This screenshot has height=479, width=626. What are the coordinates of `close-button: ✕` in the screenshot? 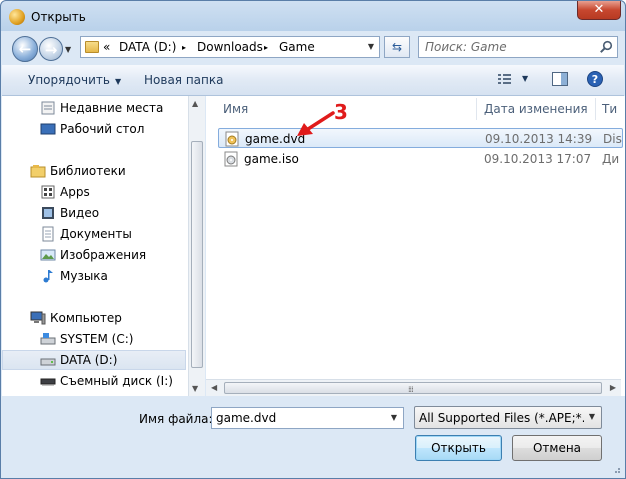 It's located at (599, 10).